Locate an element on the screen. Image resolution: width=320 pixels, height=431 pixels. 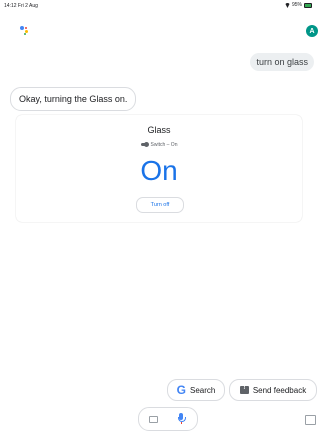
device-state: On is located at coordinates (159, 170).